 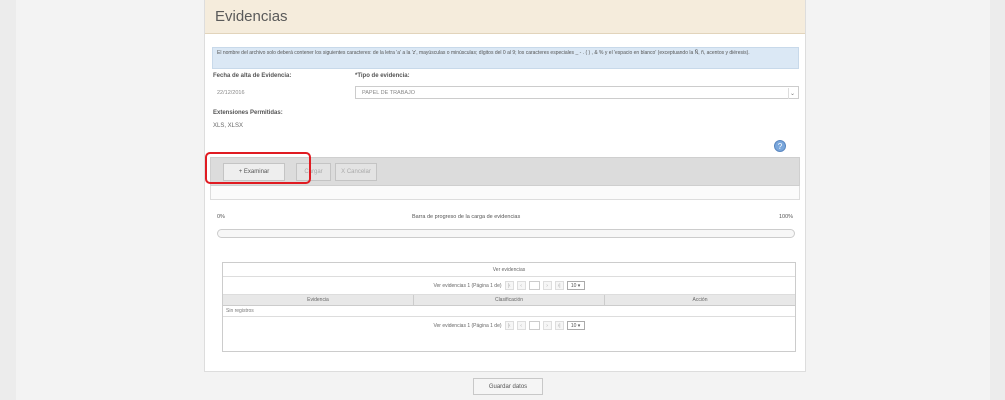 What do you see at coordinates (505, 17) in the screenshot?
I see `panel-header: Evidencias` at bounding box center [505, 17].